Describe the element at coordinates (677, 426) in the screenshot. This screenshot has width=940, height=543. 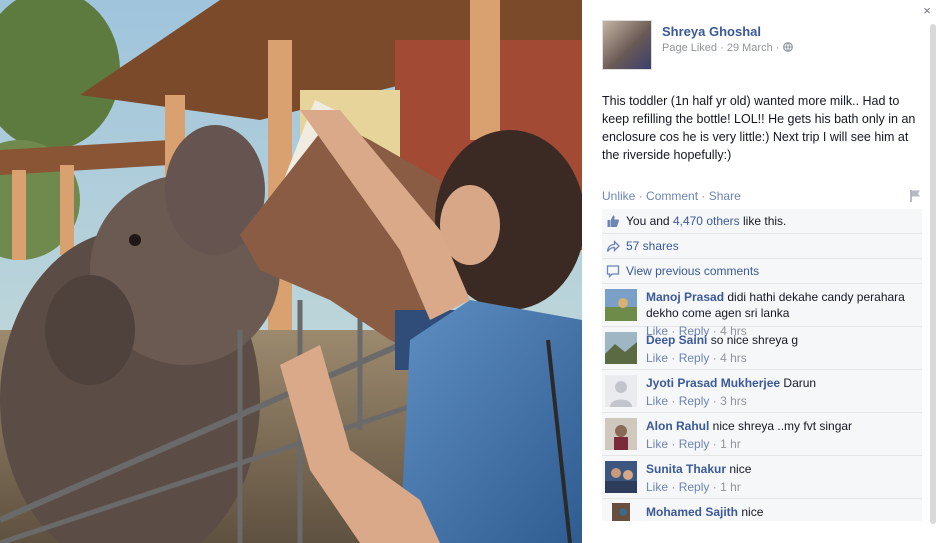
I see `comment-author: Alon Rahul` at that location.